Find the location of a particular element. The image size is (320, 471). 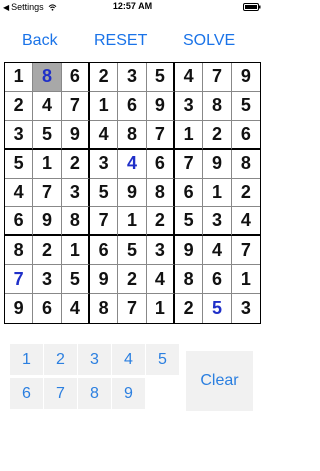

status-bar: ◀ Settings 12:57 AM is located at coordinates (132, 7).